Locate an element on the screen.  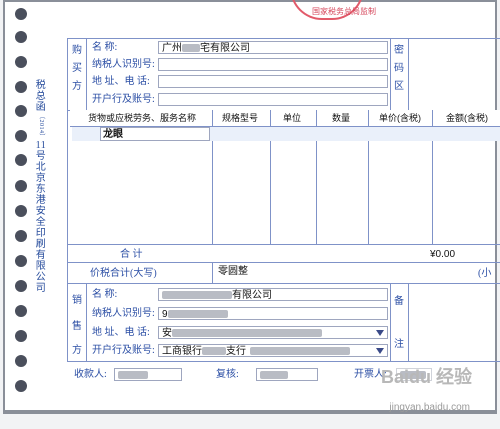
seller-address-dropdown: 安 is located at coordinates (273, 332).